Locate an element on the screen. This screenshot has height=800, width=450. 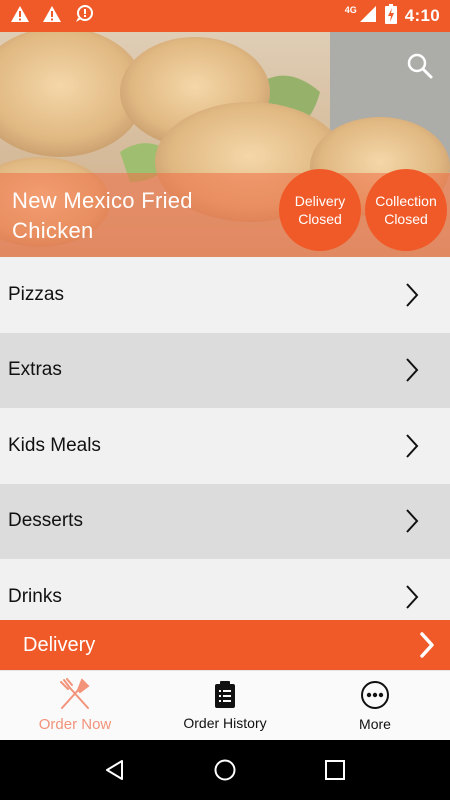
category-label: Desserts is located at coordinates (45, 521).